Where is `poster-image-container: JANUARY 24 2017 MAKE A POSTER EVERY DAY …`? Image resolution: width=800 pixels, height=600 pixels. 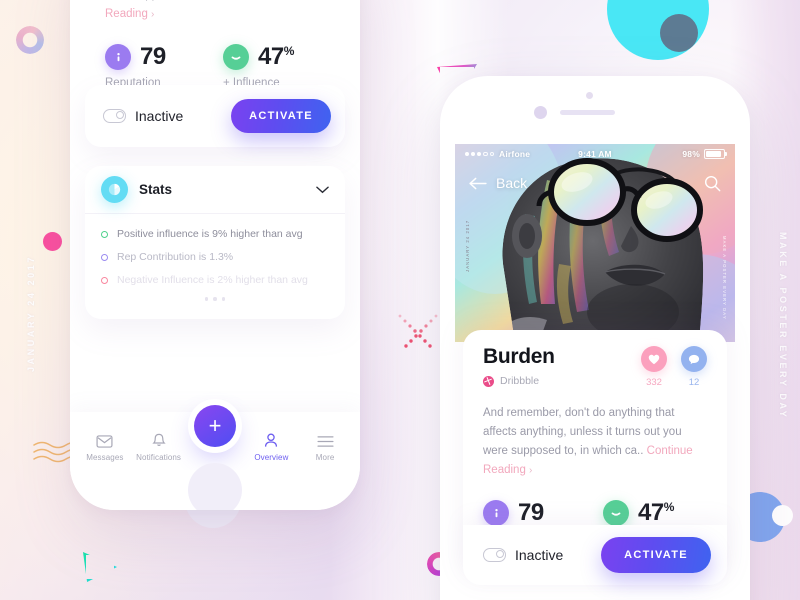 poster-image-container: JANUARY 24 2017 MAKE A POSTER EVERY DAY … is located at coordinates (595, 243).